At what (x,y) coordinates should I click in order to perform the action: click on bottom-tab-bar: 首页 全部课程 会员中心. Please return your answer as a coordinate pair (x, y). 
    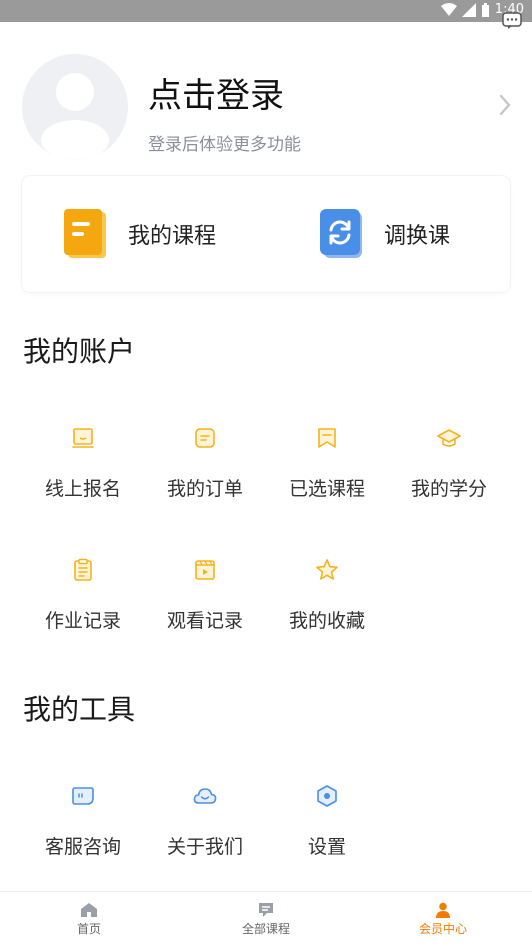
    Looking at the image, I should click on (266, 918).